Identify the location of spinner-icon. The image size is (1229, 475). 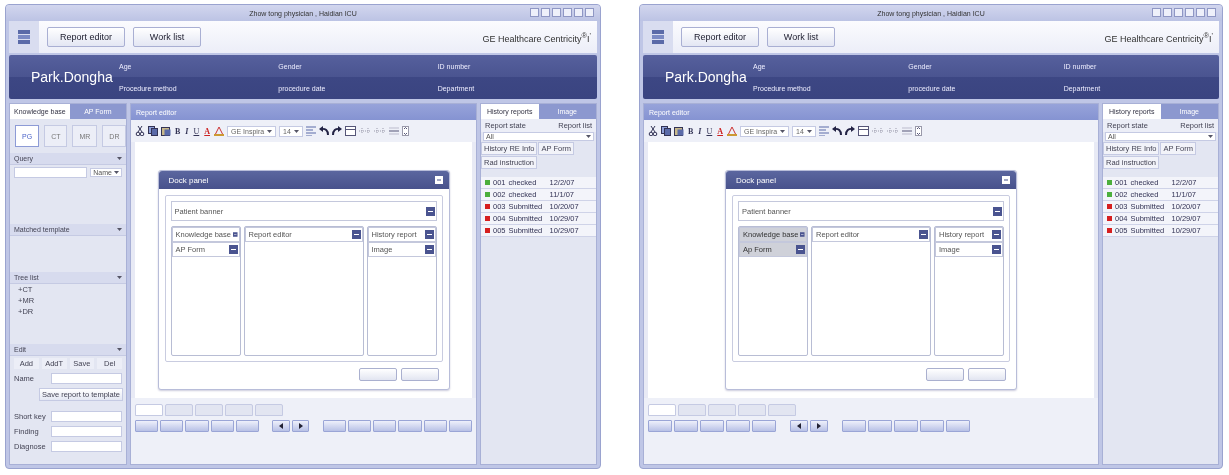
(405, 131).